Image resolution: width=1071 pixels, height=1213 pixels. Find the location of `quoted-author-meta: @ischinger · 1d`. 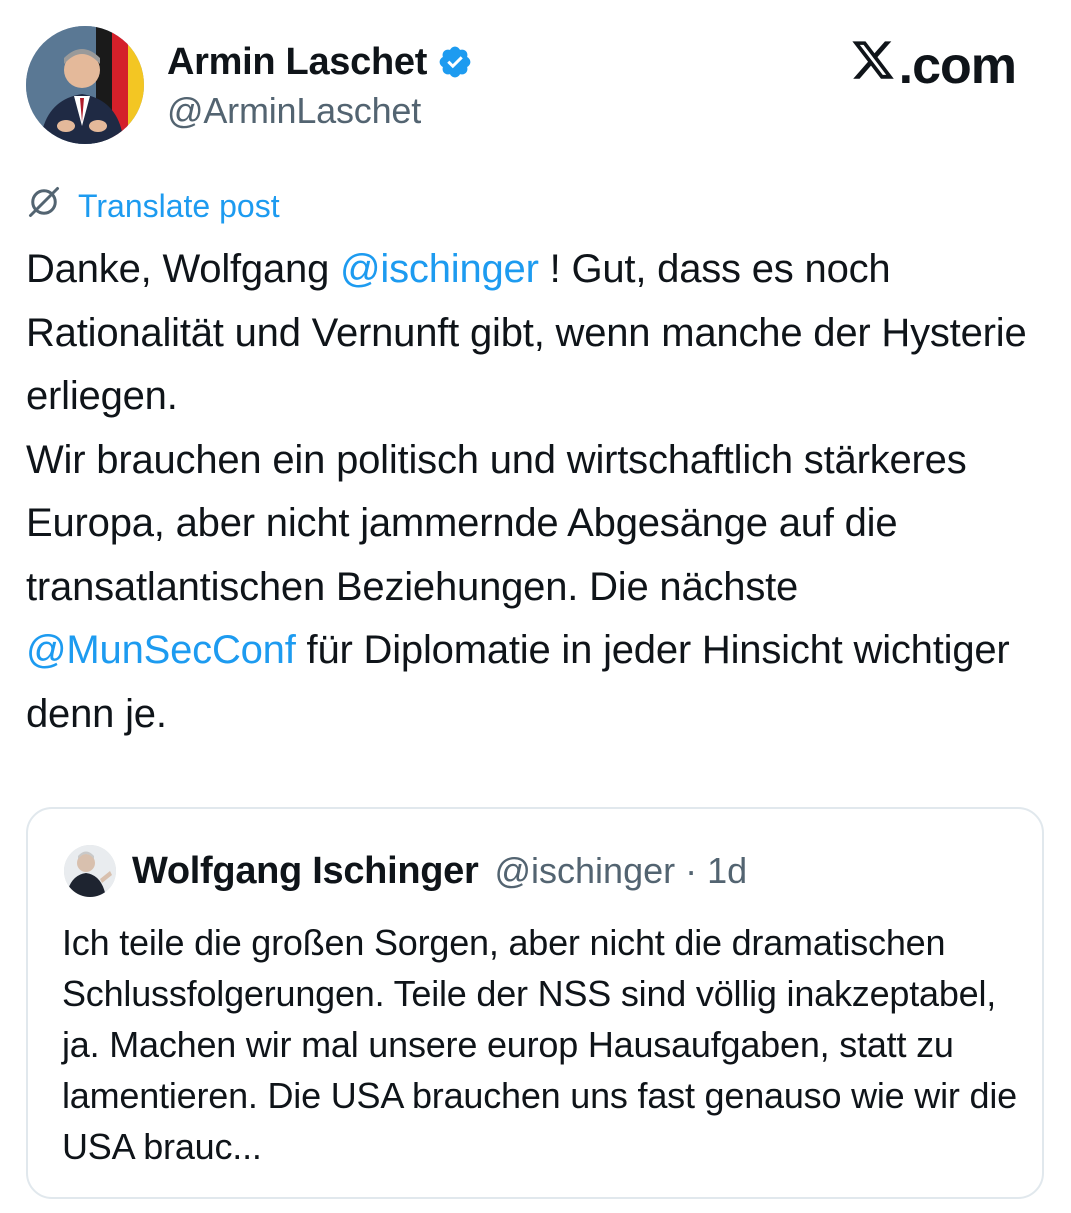

quoted-author-meta: @ischinger · 1d is located at coordinates (620, 871).